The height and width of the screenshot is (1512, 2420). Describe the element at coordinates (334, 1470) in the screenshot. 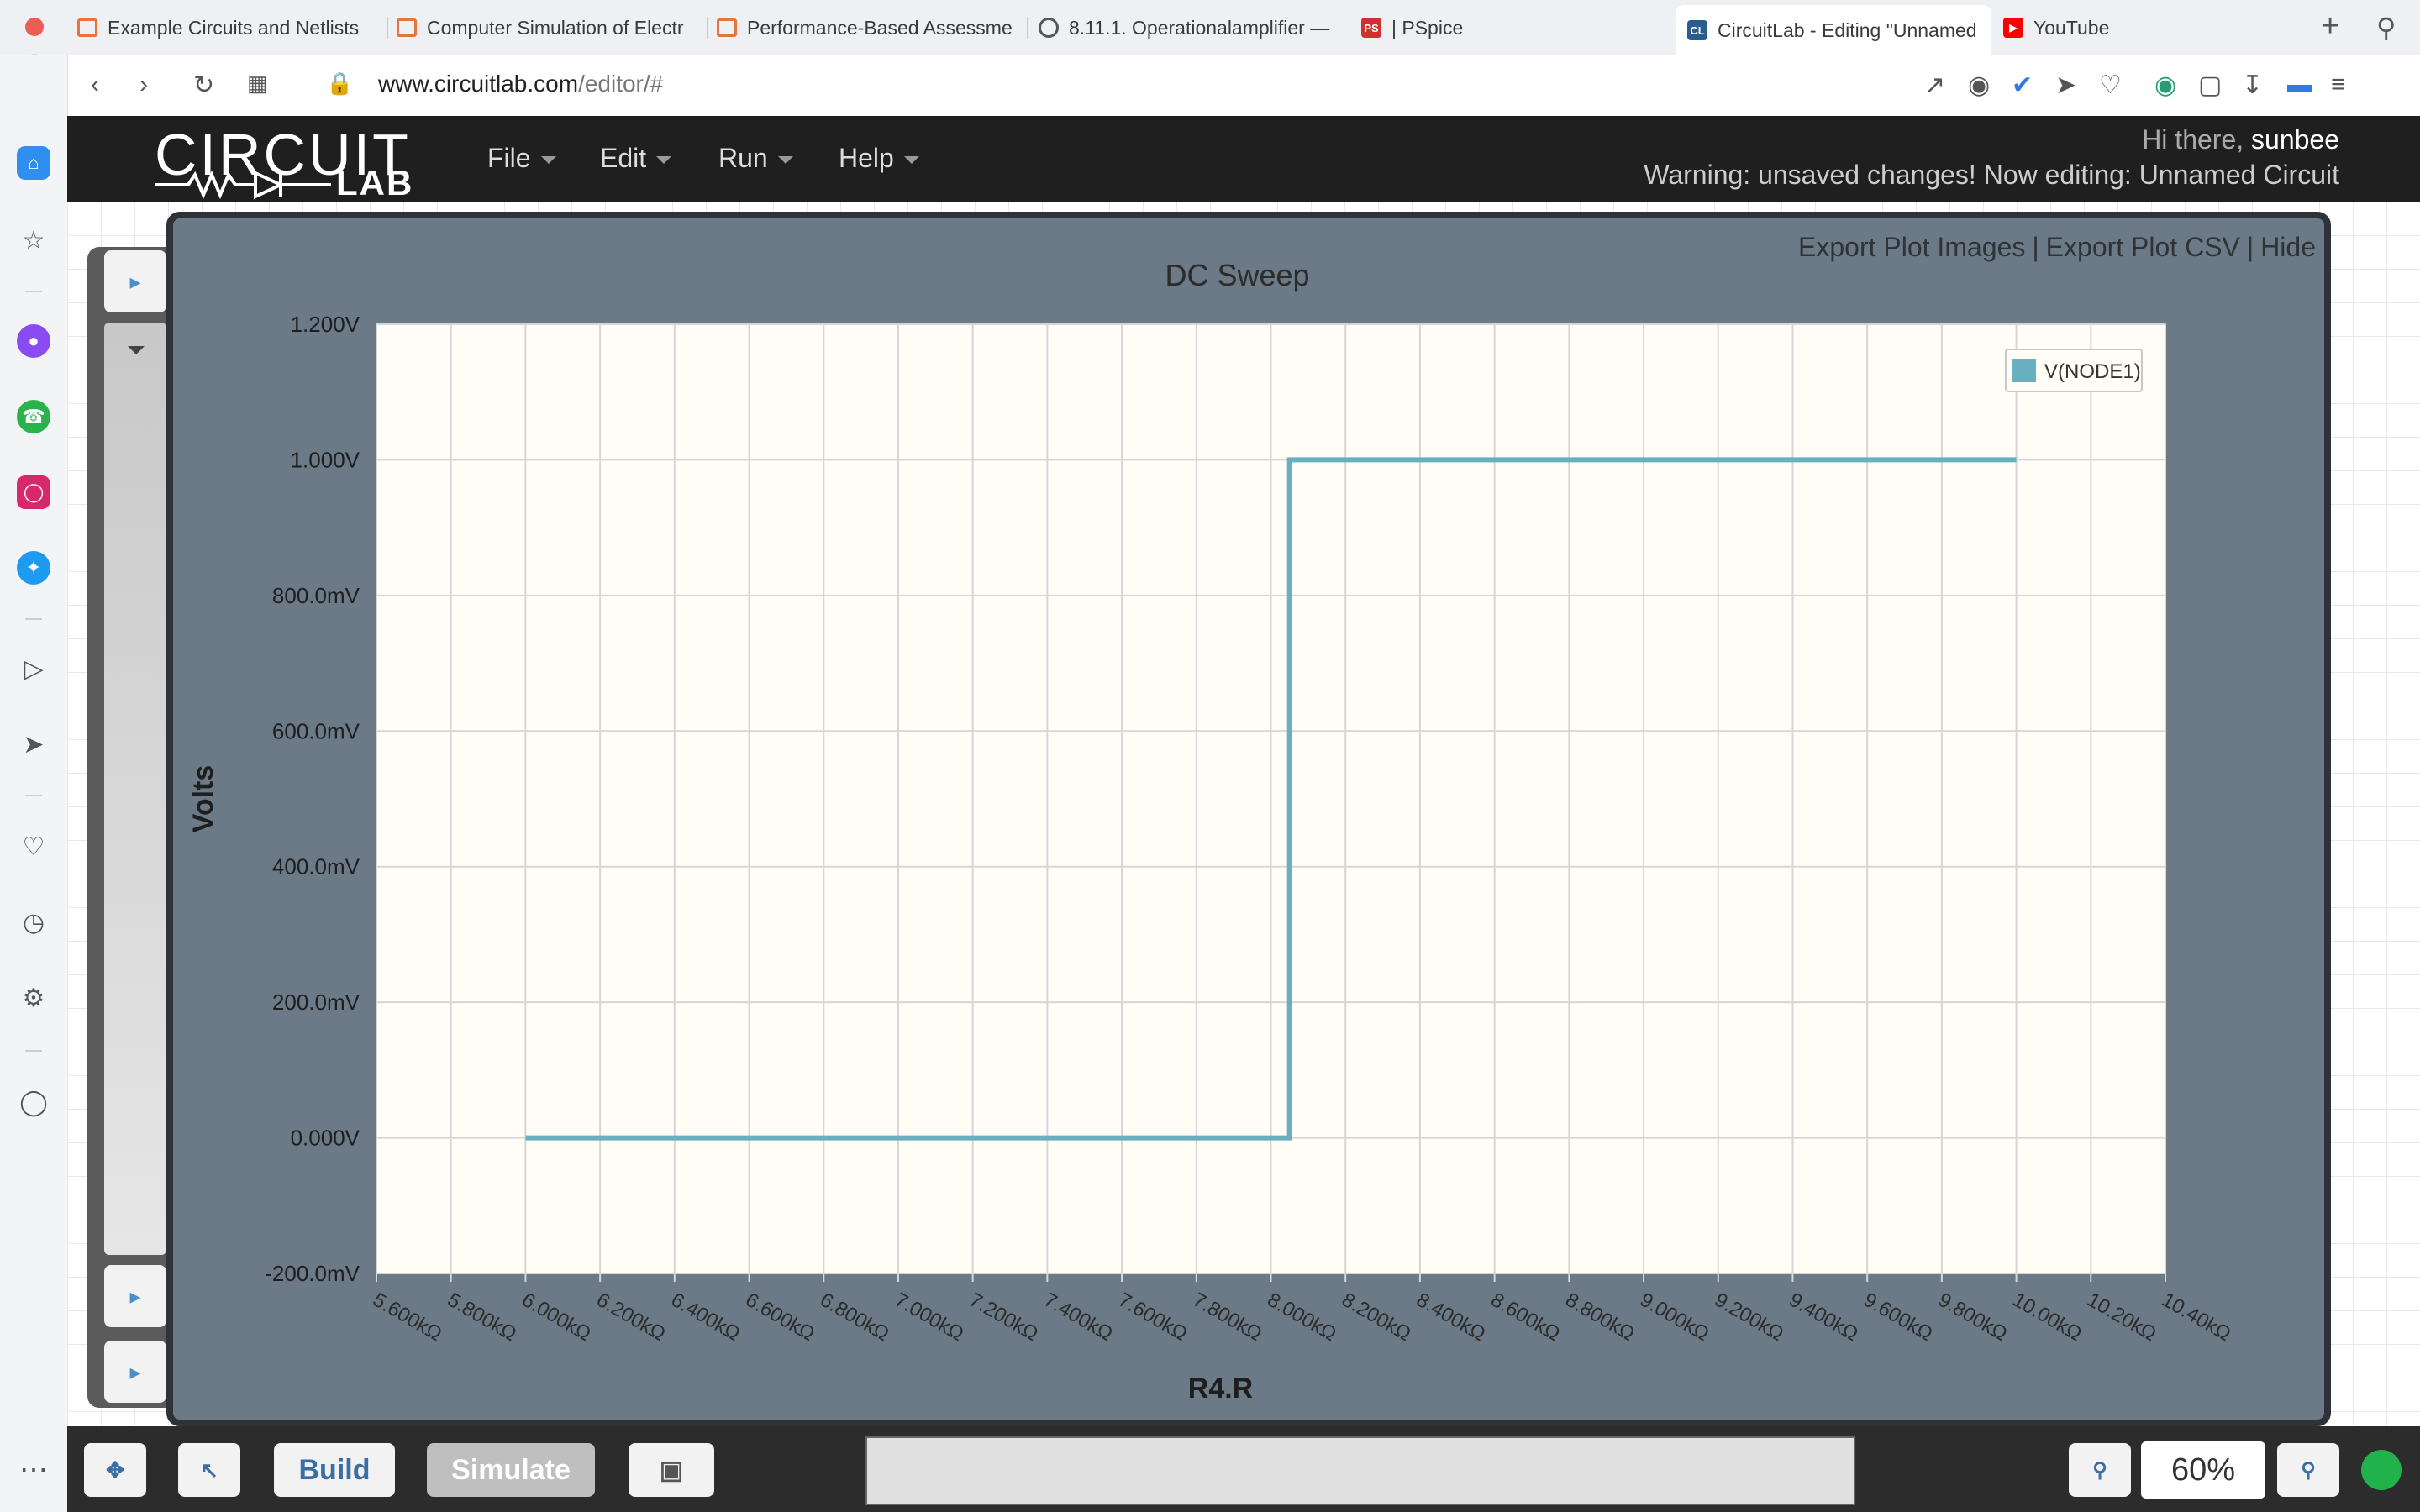

I see `build-button: Build` at that location.